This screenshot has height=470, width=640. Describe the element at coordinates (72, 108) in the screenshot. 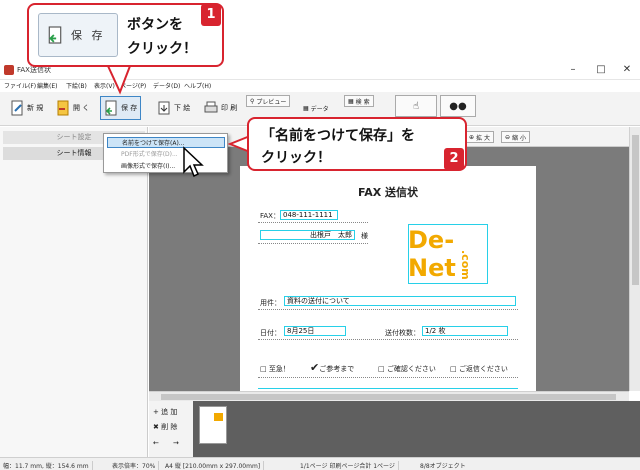

I see `open-button: 開 く` at that location.